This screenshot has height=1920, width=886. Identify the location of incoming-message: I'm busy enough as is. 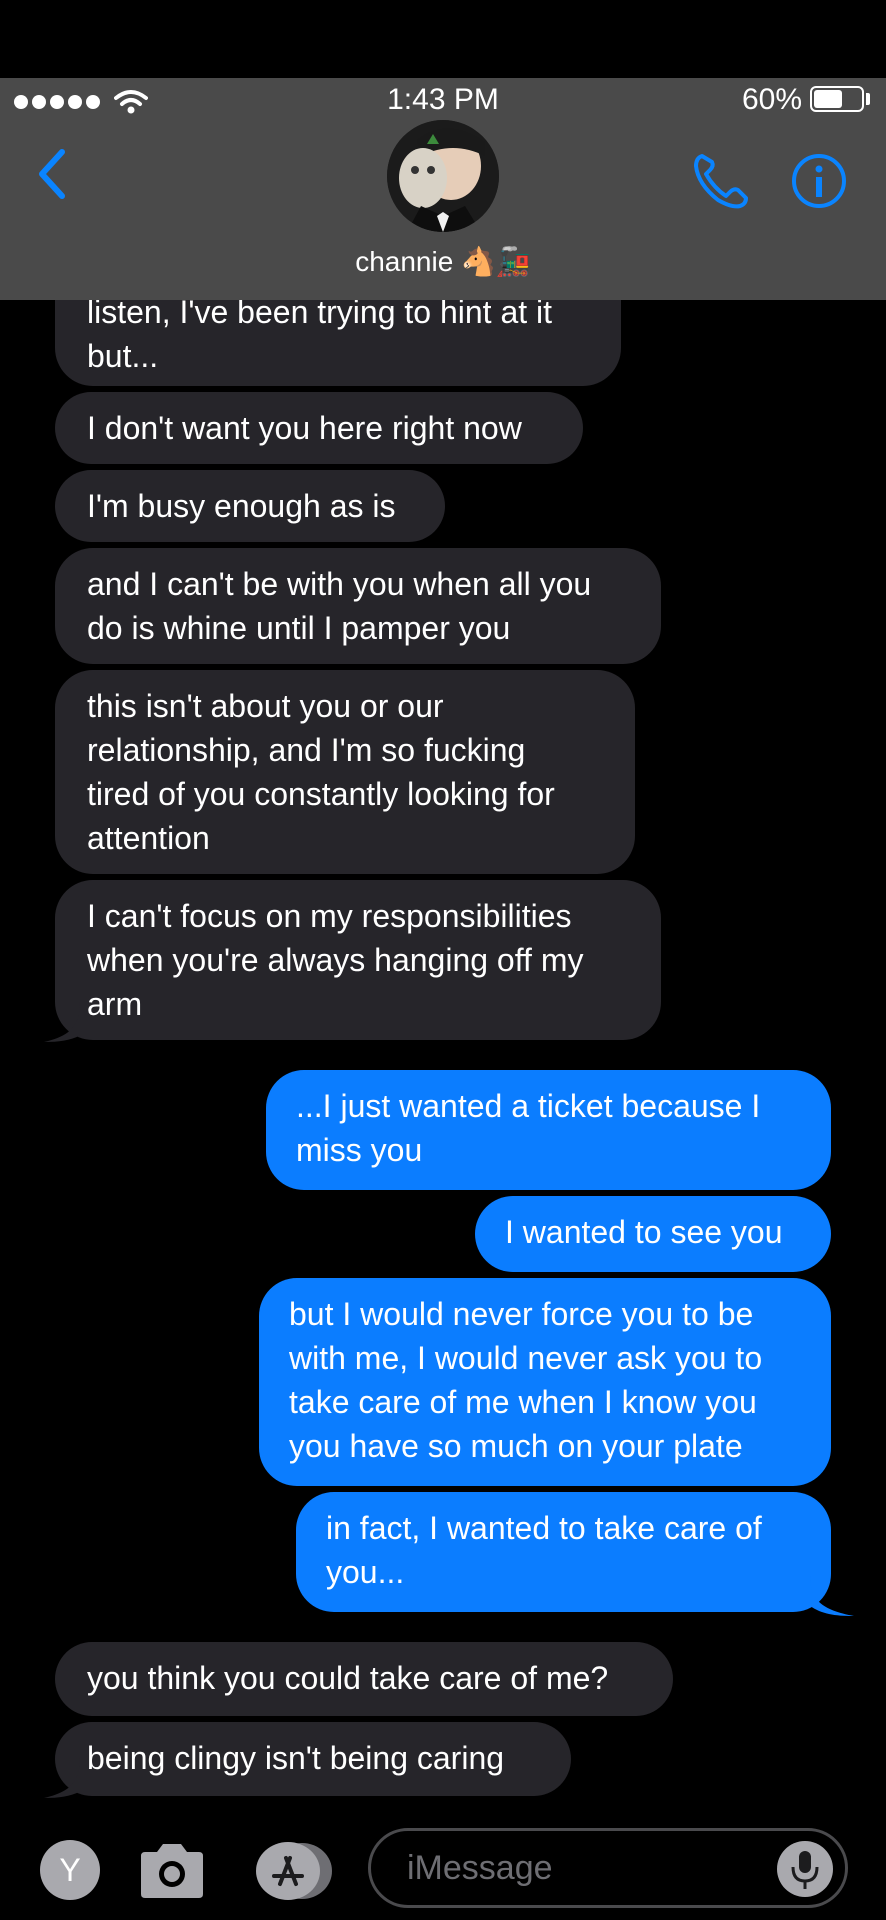
(250, 506).